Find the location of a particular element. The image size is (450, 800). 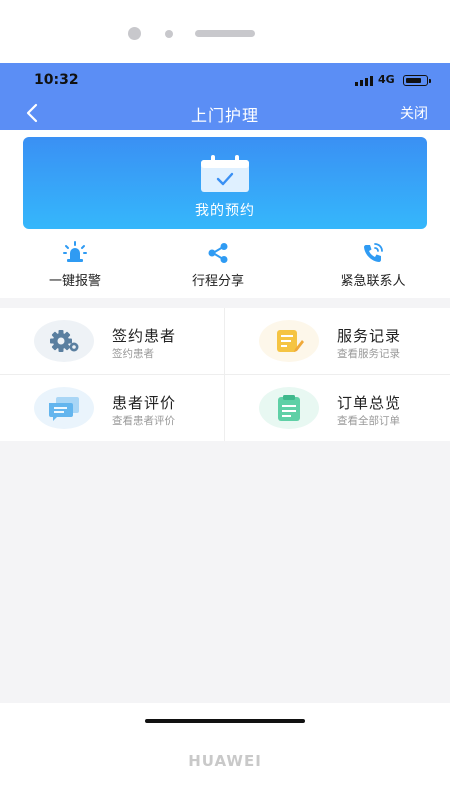

quick-actions: 一键报警 行程分享 紧急联系人 is located at coordinates (225, 268).